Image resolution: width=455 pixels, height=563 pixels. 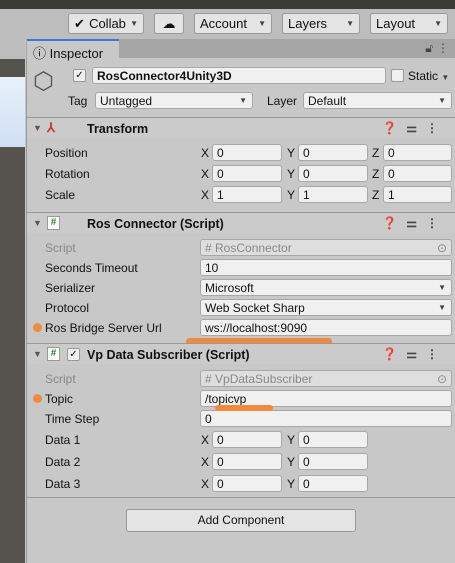 What do you see at coordinates (239, 75) in the screenshot?
I see `object-name-input: RosConnector4Unity3D` at bounding box center [239, 75].